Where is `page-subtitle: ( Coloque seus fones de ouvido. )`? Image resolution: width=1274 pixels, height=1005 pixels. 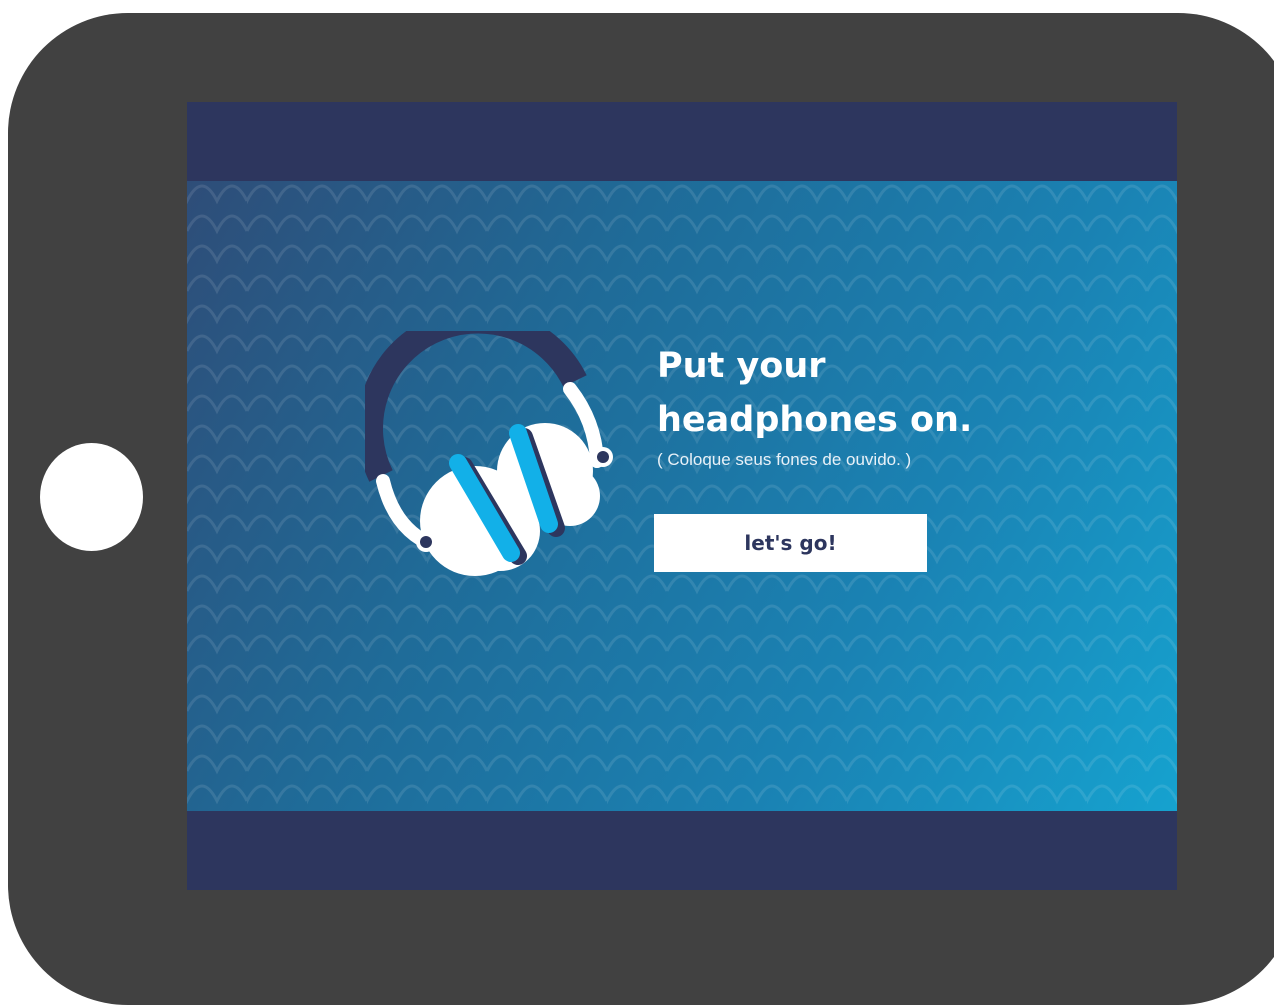 page-subtitle: ( Coloque seus fones de ouvido. ) is located at coordinates (784, 459).